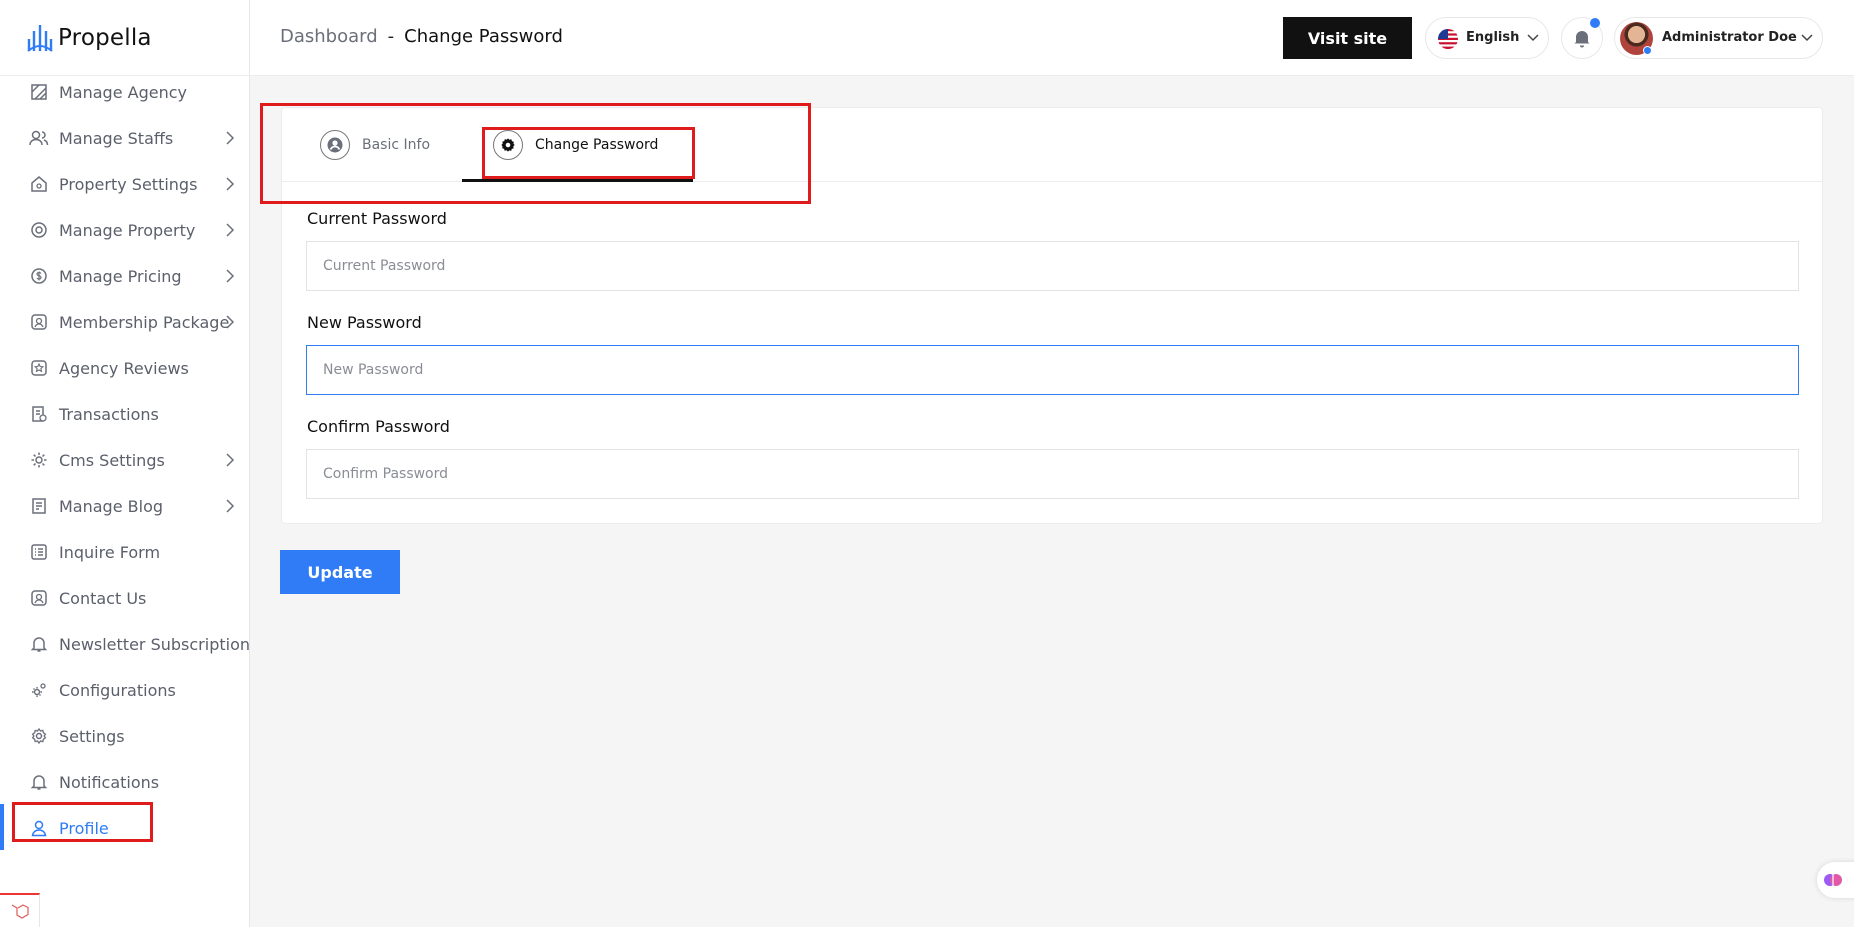  What do you see at coordinates (1729, 37) in the screenshot?
I see `user-name: Administrator Doe` at bounding box center [1729, 37].